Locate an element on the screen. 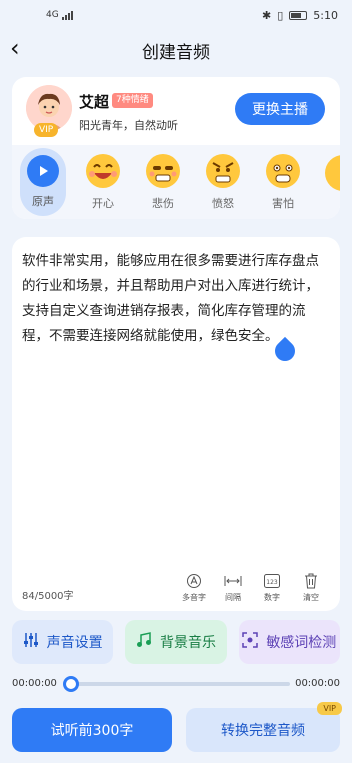 The width and height of the screenshot is (352, 763). total-time: 00:00:00 is located at coordinates (317, 683).